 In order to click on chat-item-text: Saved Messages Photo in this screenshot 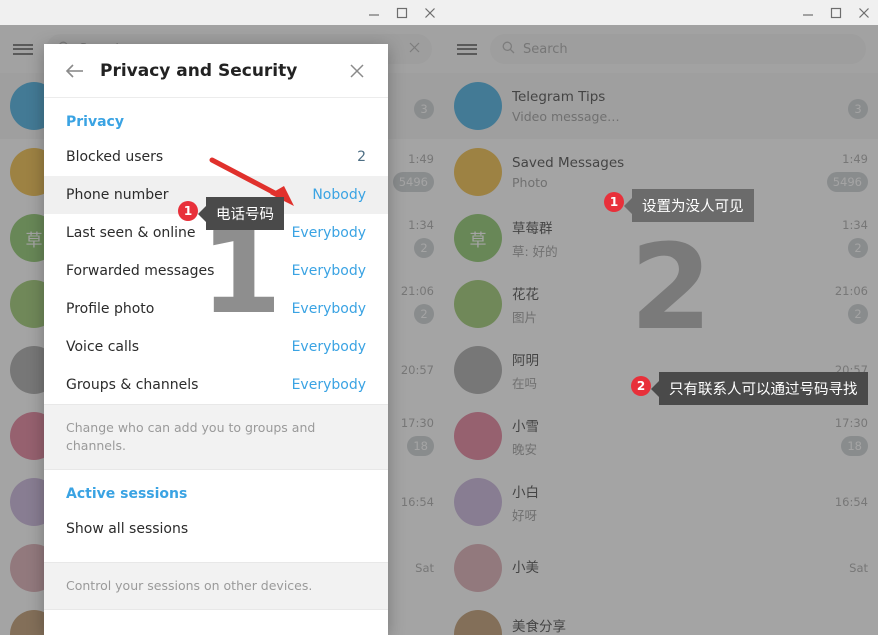, I will do `click(663, 172)`.